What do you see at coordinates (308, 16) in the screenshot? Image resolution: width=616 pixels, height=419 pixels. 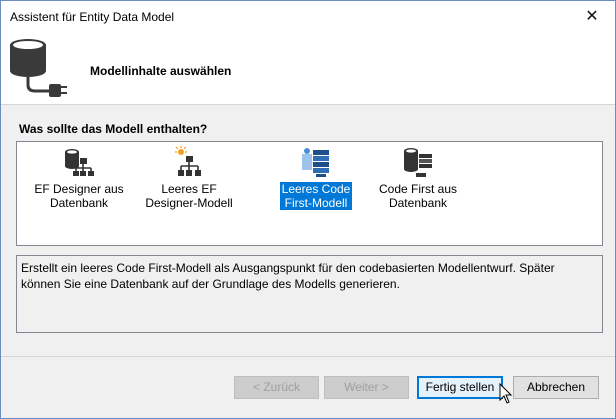 I see `title-bar: Assistent für Entity Data Model ✕` at bounding box center [308, 16].